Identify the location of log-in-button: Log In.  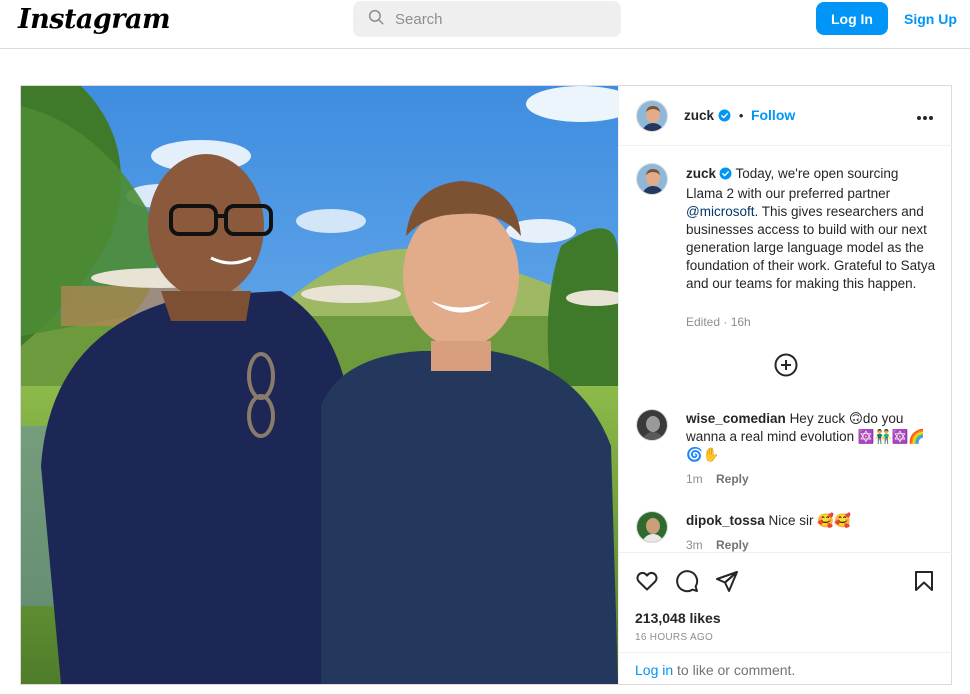
(852, 18).